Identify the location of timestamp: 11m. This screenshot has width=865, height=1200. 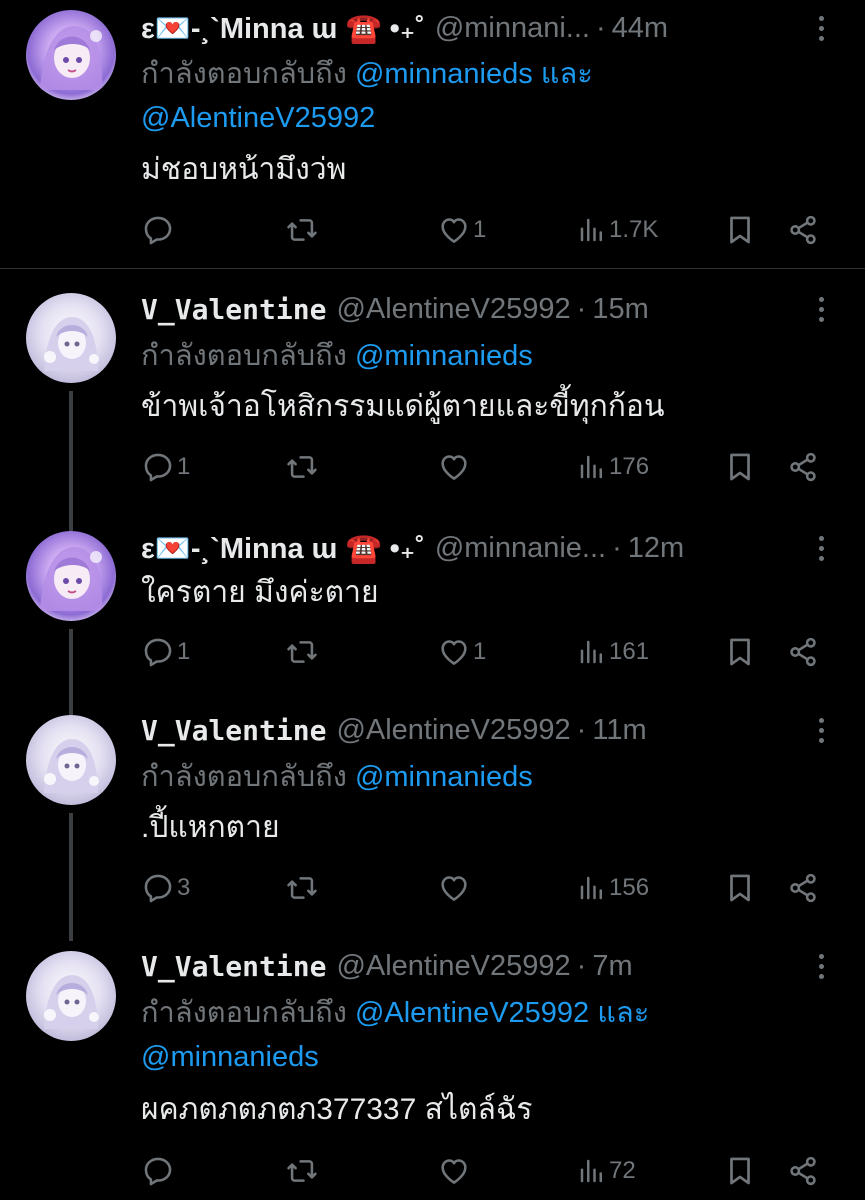
(619, 730).